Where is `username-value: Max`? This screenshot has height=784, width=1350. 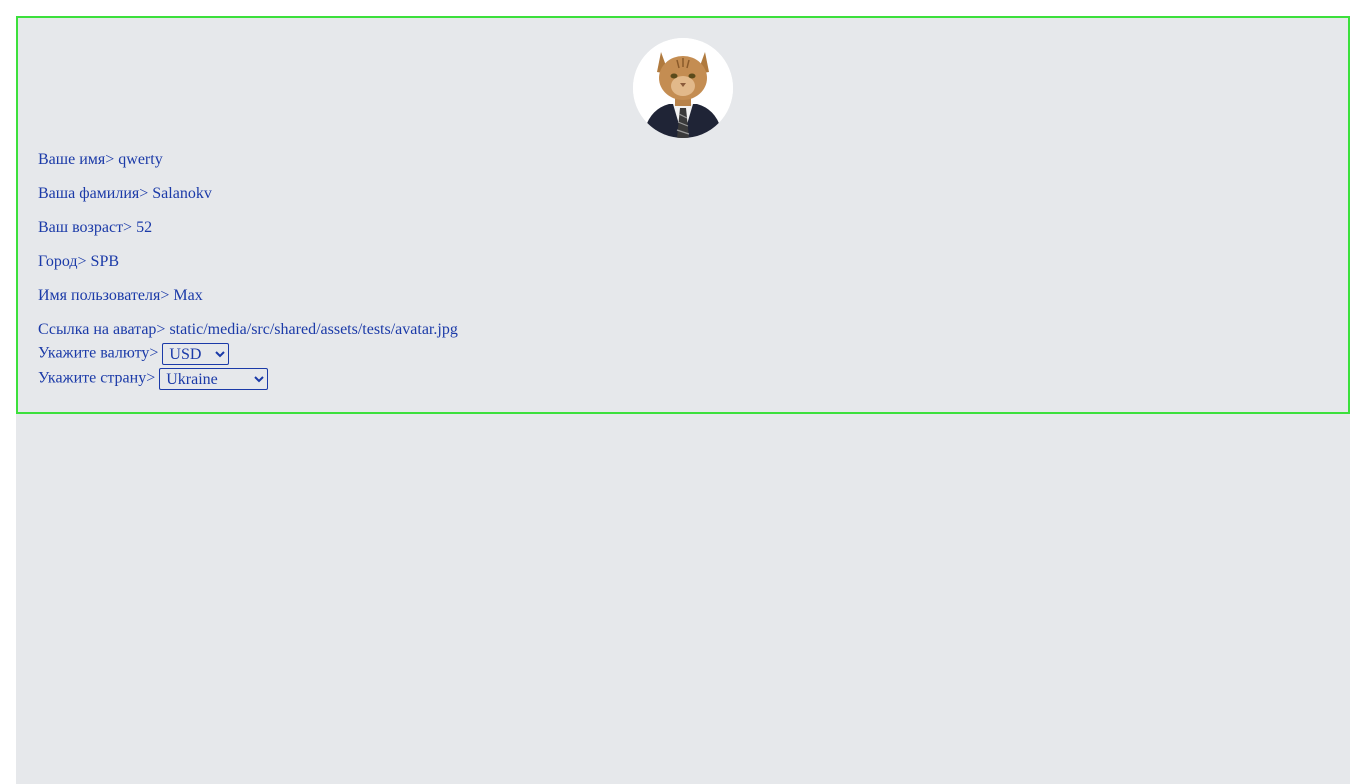
username-value: Max is located at coordinates (188, 295).